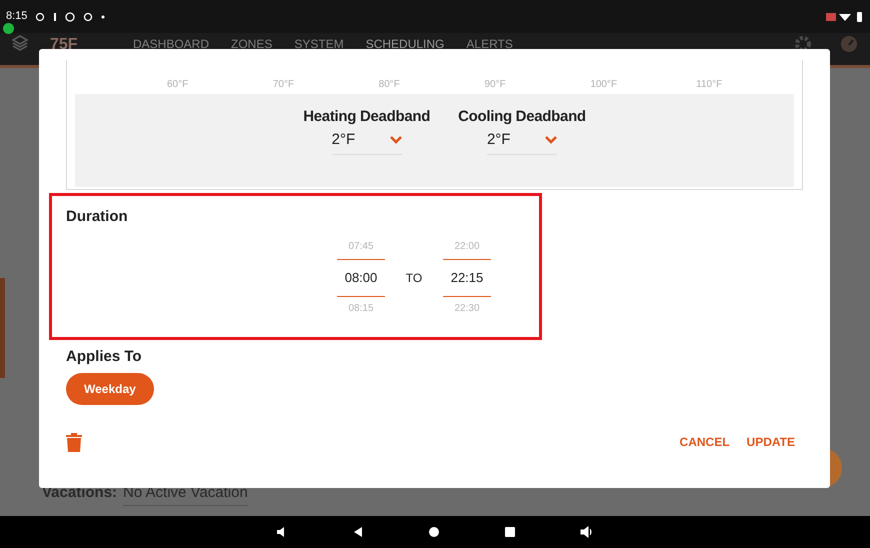  What do you see at coordinates (705, 442) in the screenshot?
I see `dialog-action-button: CANCEL` at bounding box center [705, 442].